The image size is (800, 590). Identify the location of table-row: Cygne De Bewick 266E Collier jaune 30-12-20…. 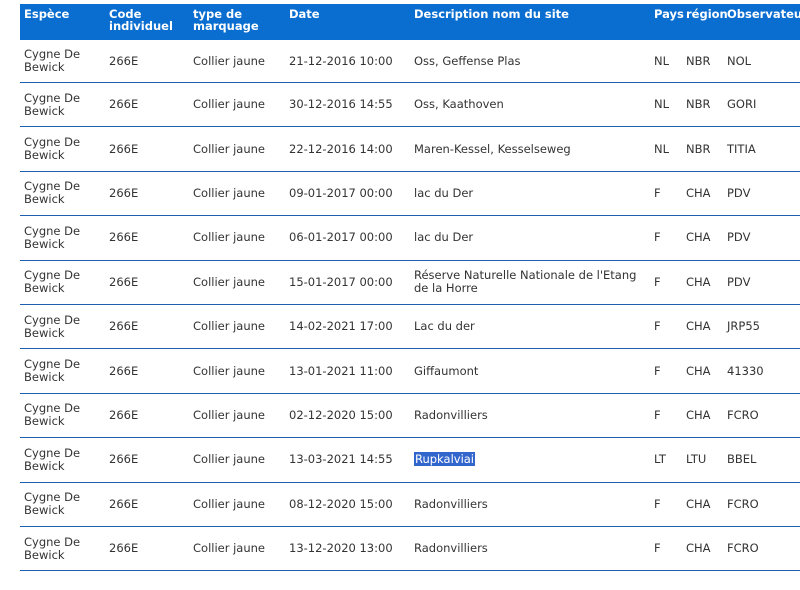
(410, 105).